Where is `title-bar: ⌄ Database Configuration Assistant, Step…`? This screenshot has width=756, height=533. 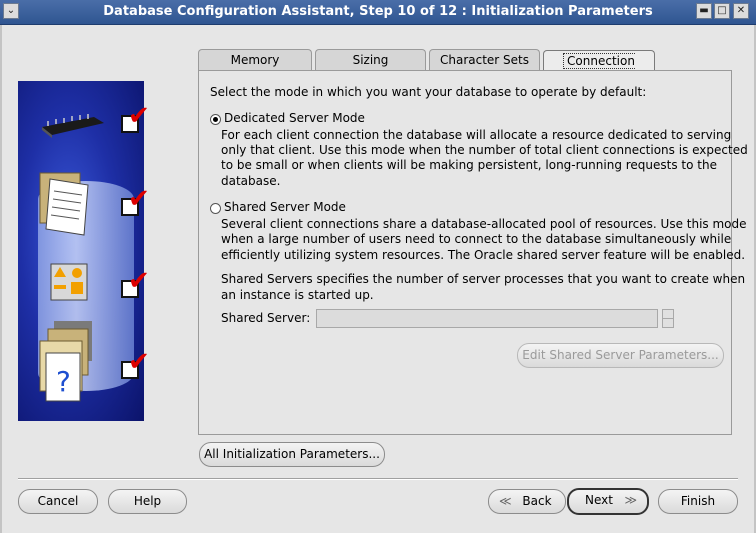
title-bar: ⌄ Database Configuration Assistant, Step… is located at coordinates (378, 12).